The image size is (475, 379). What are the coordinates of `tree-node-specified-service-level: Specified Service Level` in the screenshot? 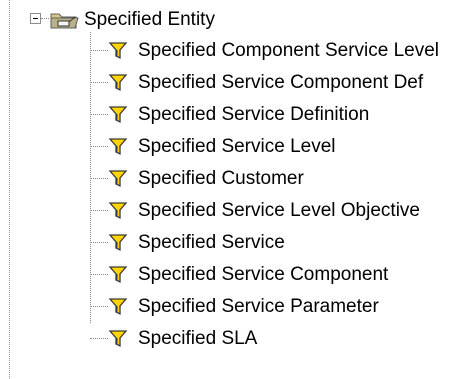 It's located at (282, 151).